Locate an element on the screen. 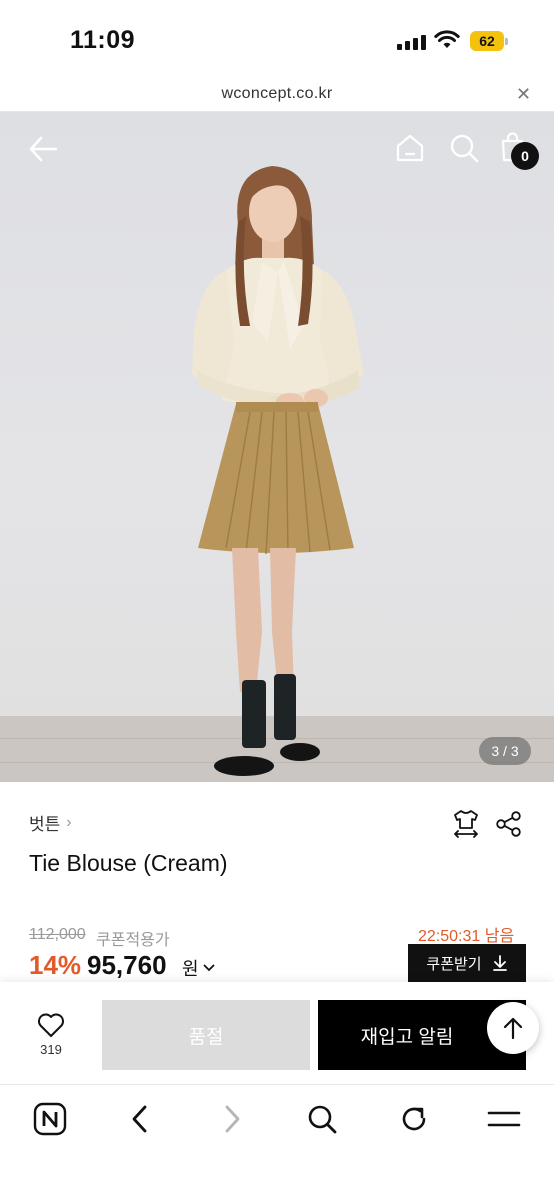  browser-forward-button is located at coordinates (232, 1119).